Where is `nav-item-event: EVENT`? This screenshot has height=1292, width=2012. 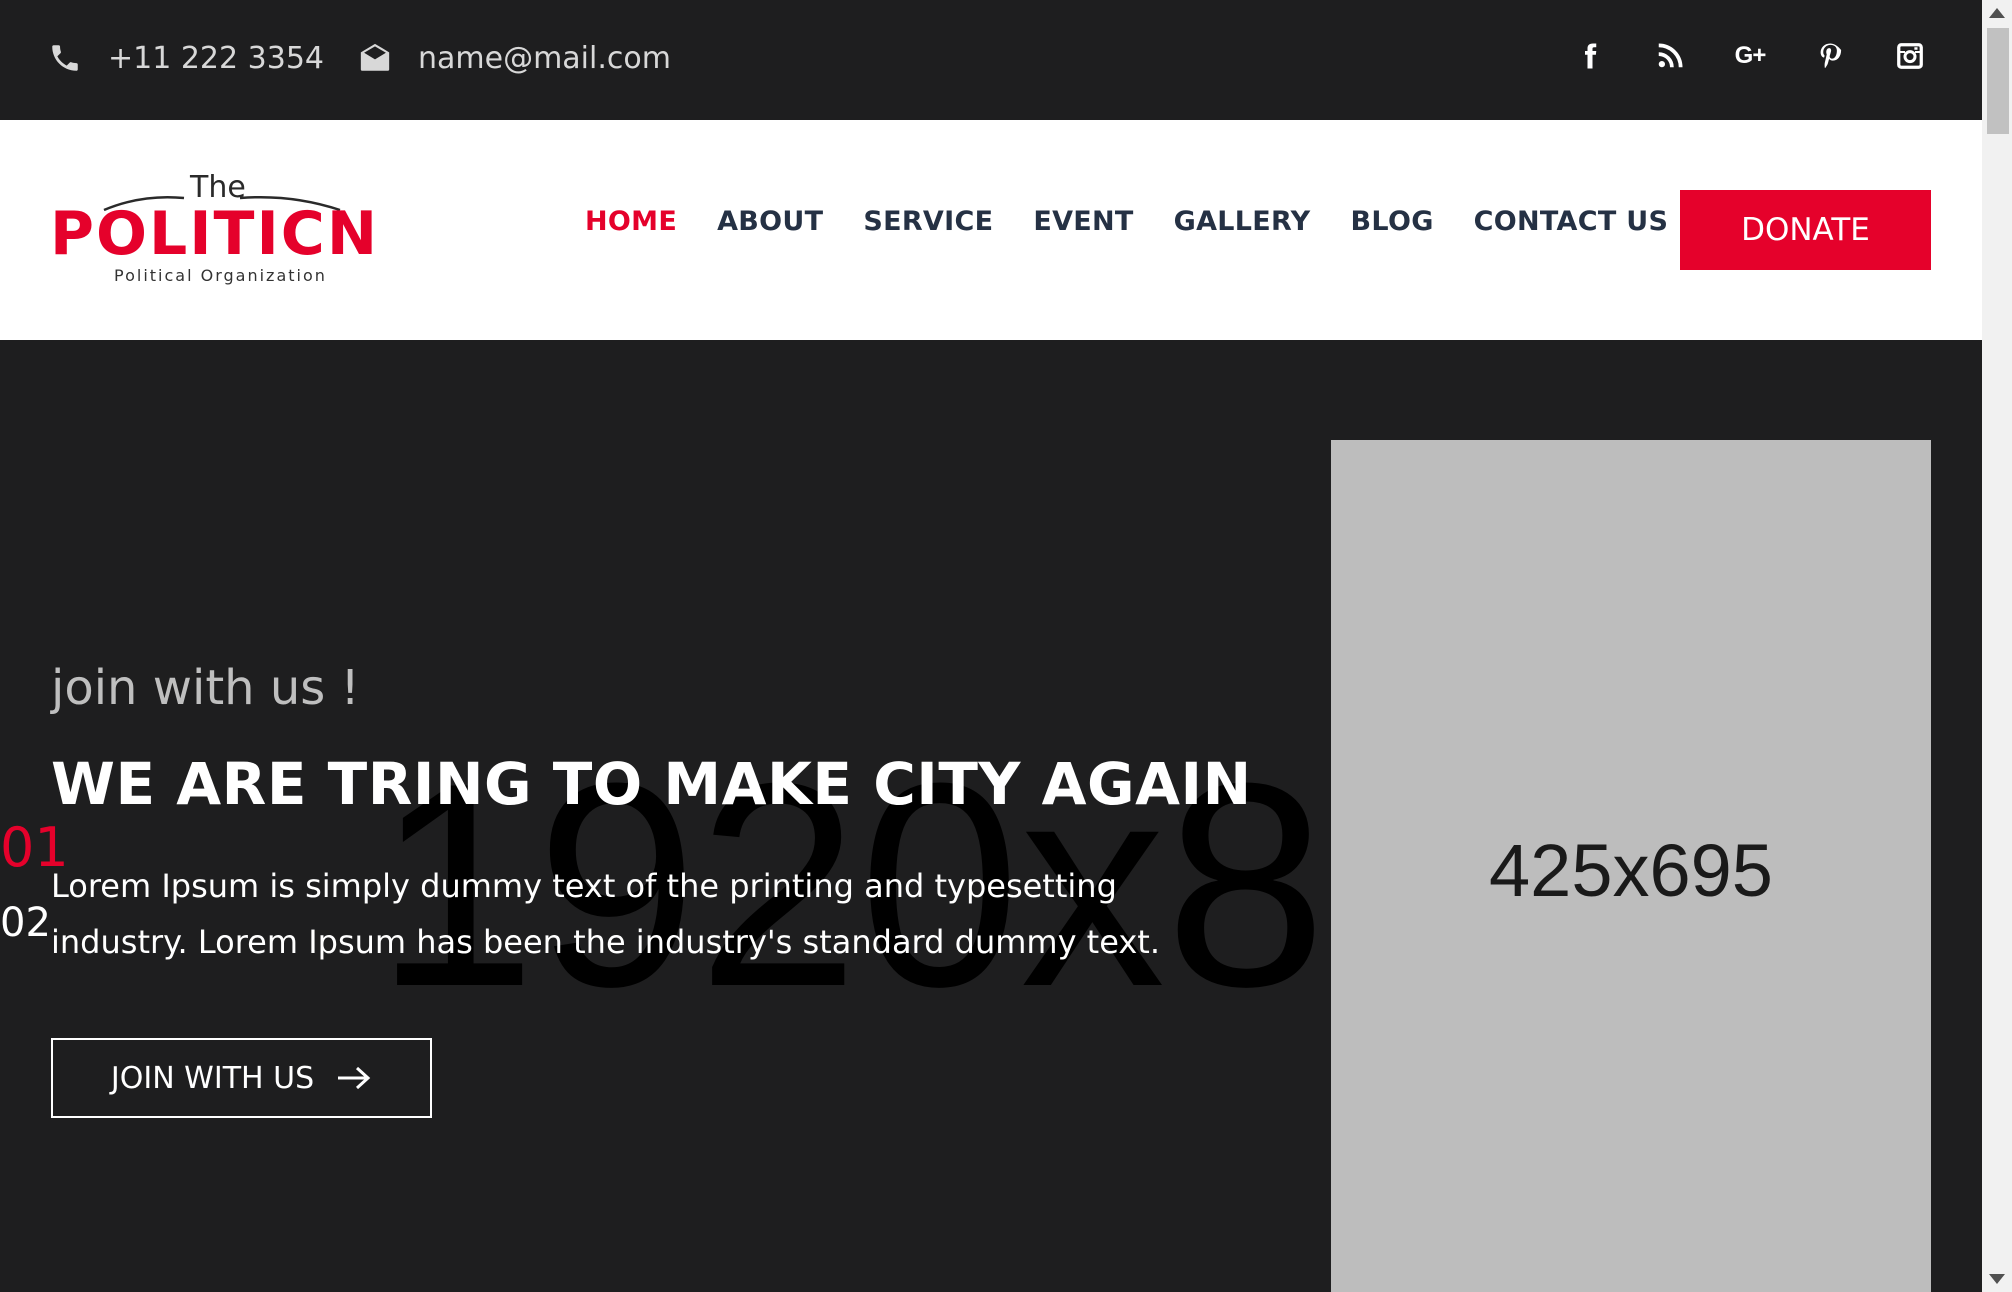
nav-item-event: EVENT is located at coordinates (1083, 221).